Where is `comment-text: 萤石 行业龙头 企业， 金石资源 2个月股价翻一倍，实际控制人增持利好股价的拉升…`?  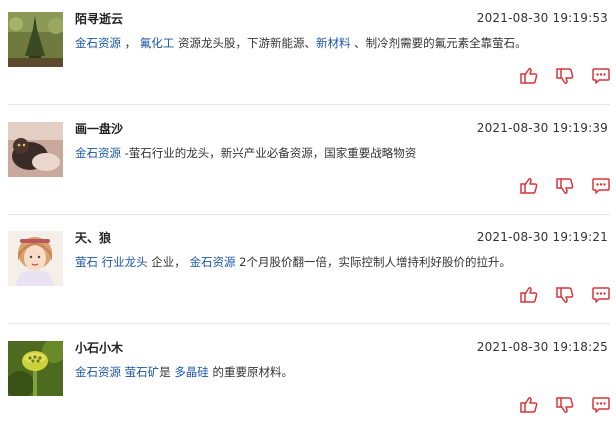 comment-text: 萤石 行业龙头 企业， 金石资源 2个月股价翻一倍，实际控制人增持利好股价的拉升… is located at coordinates (340, 262).